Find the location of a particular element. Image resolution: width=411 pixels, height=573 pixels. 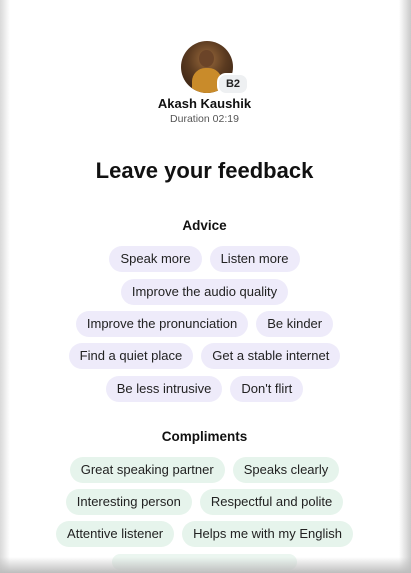

chip-attentive-listener: Attentive listener is located at coordinates (115, 534).